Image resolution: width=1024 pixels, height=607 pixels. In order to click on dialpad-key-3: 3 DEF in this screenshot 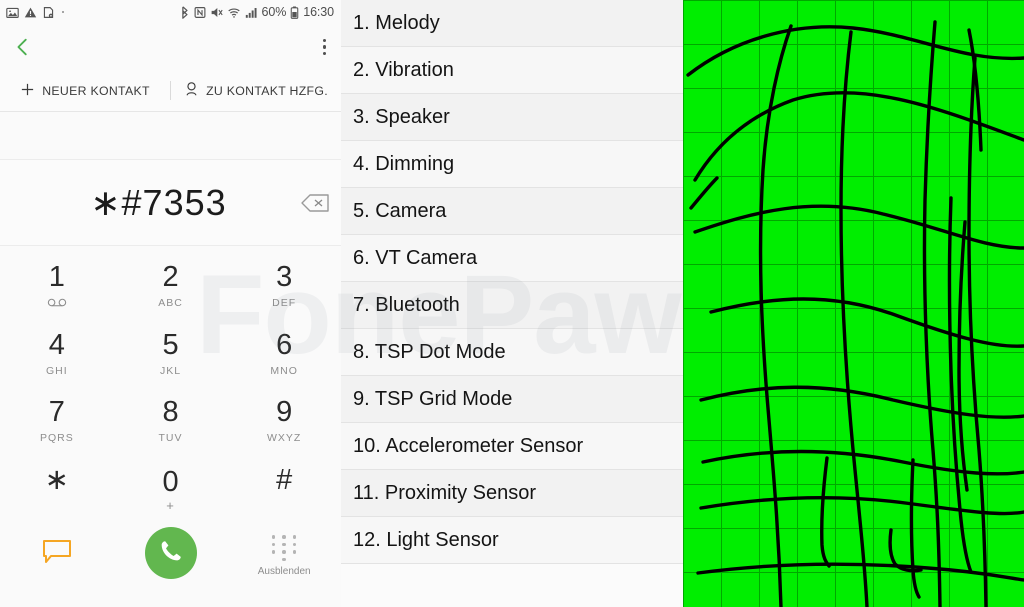, I will do `click(284, 286)`.